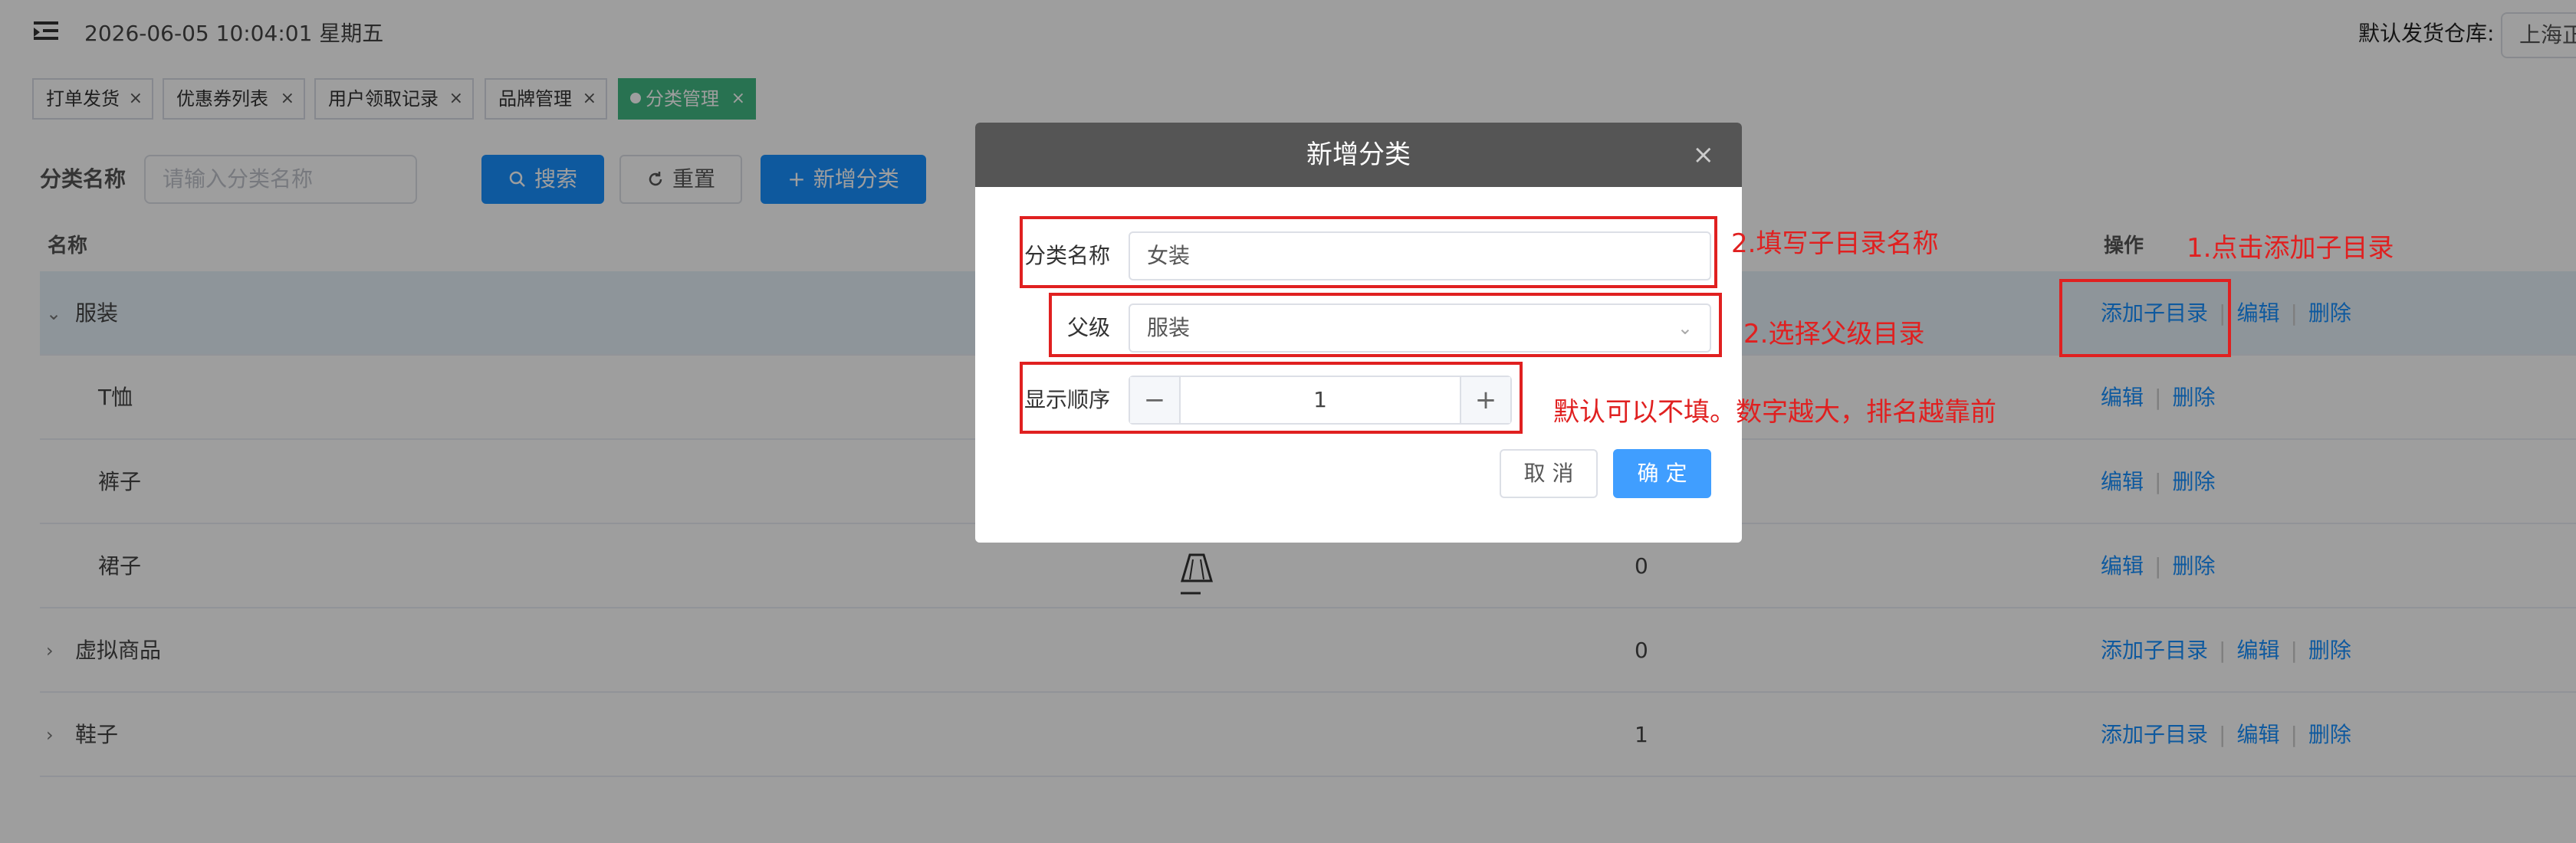 This screenshot has width=2576, height=843. I want to click on annotation-box-name, so click(1368, 252).